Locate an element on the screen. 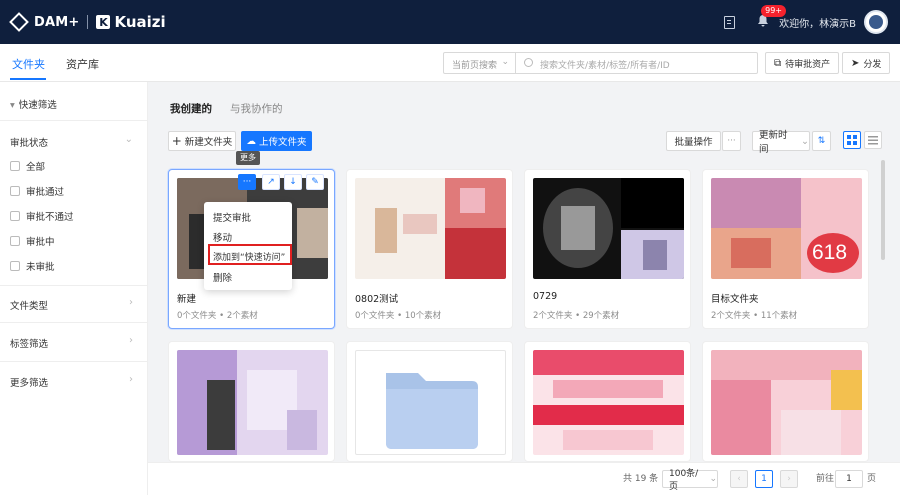 The height and width of the screenshot is (495, 900). approval-status-header: 审批状态 is located at coordinates (29, 142).